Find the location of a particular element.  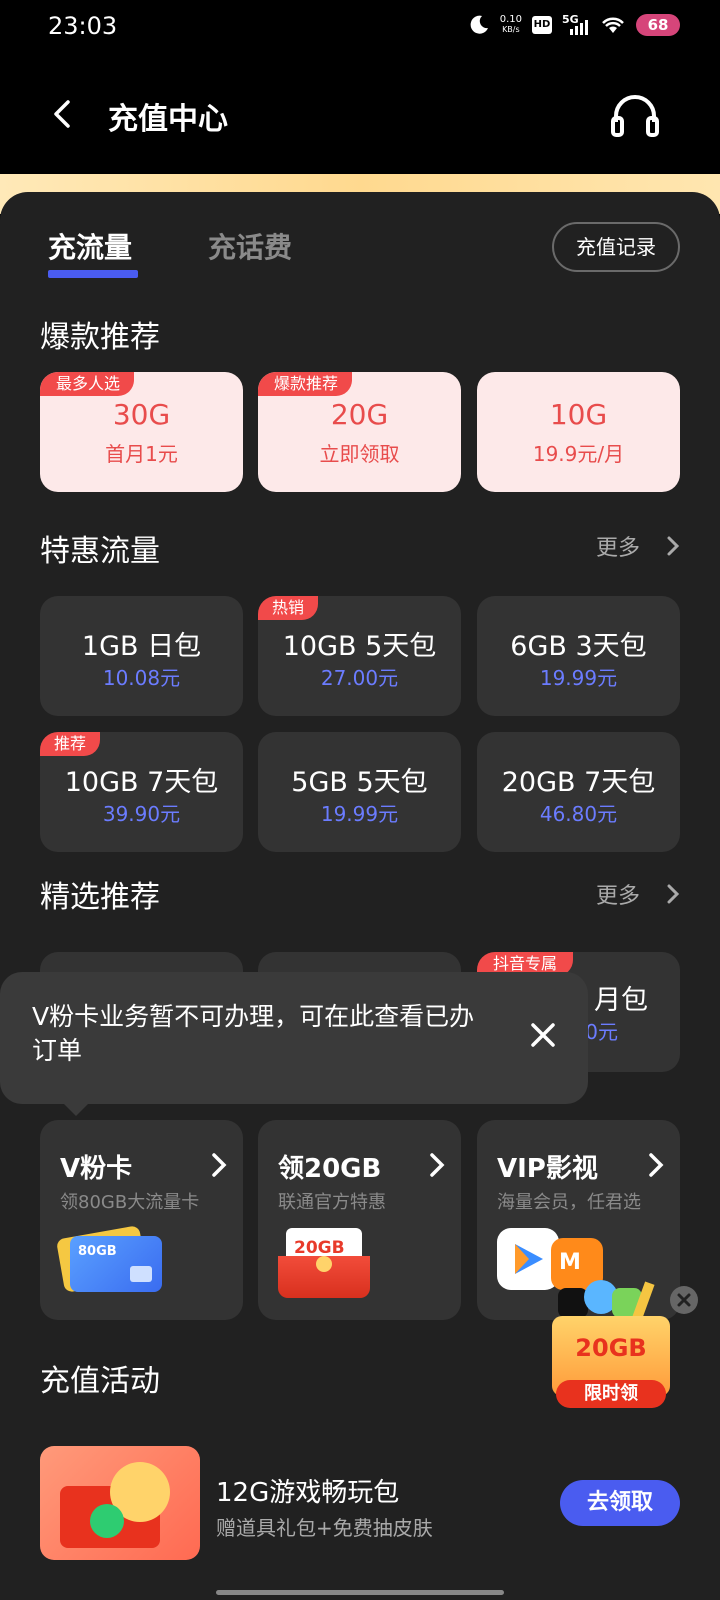

wifi-icon is located at coordinates (613, 25).